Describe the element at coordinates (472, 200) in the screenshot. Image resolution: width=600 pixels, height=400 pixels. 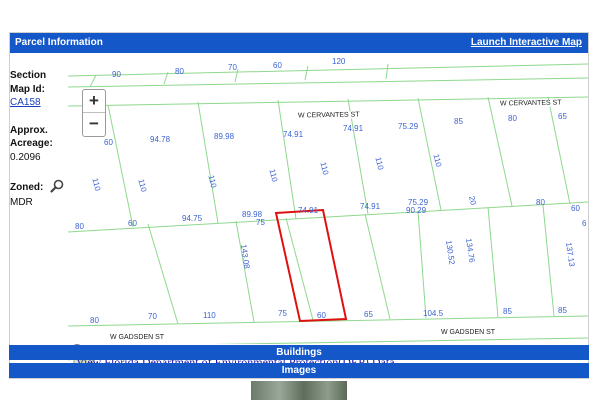
I see `dim-label: 20` at that location.